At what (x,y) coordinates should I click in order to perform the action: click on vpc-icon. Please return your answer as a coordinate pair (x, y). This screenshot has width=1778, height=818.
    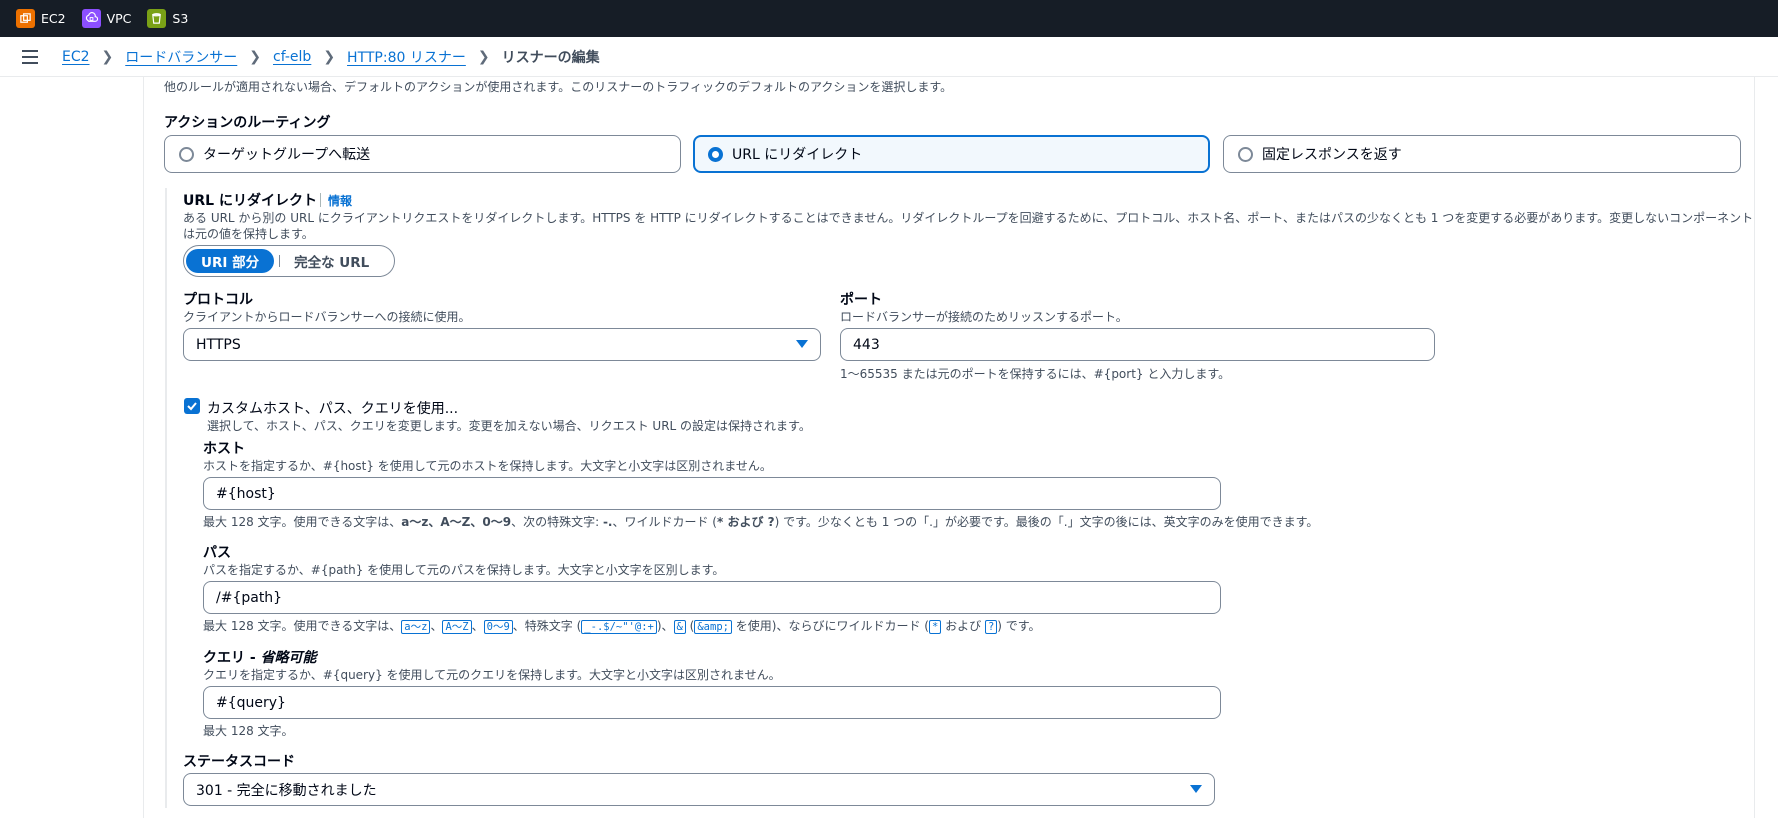
    Looking at the image, I should click on (91, 18).